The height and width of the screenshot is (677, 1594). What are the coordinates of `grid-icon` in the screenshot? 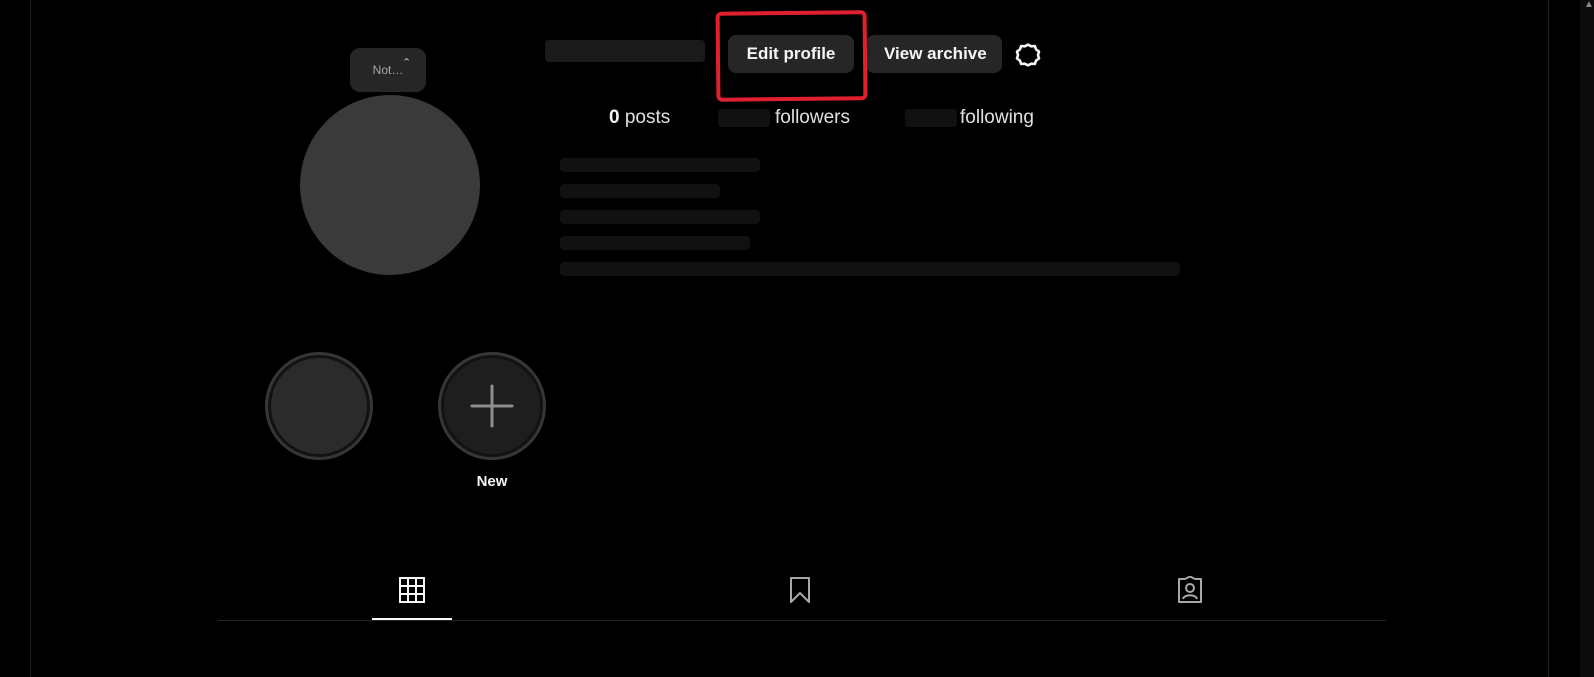 It's located at (412, 590).